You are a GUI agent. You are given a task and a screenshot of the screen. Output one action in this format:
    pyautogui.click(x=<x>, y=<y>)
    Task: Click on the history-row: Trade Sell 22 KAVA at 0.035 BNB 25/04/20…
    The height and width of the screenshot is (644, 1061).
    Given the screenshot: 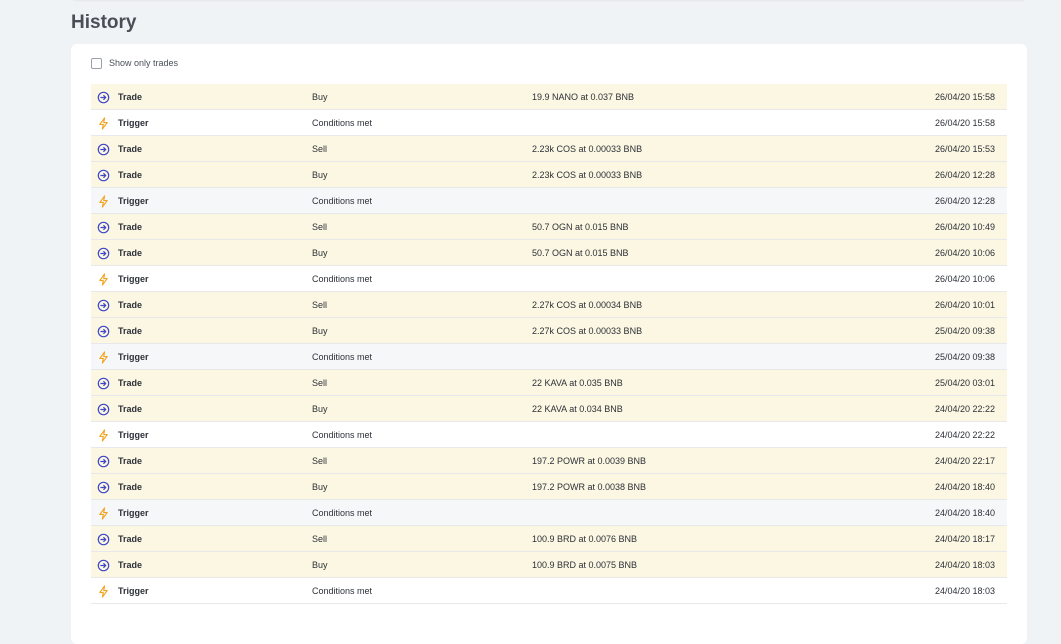 What is the action you would take?
    pyautogui.click(x=549, y=383)
    